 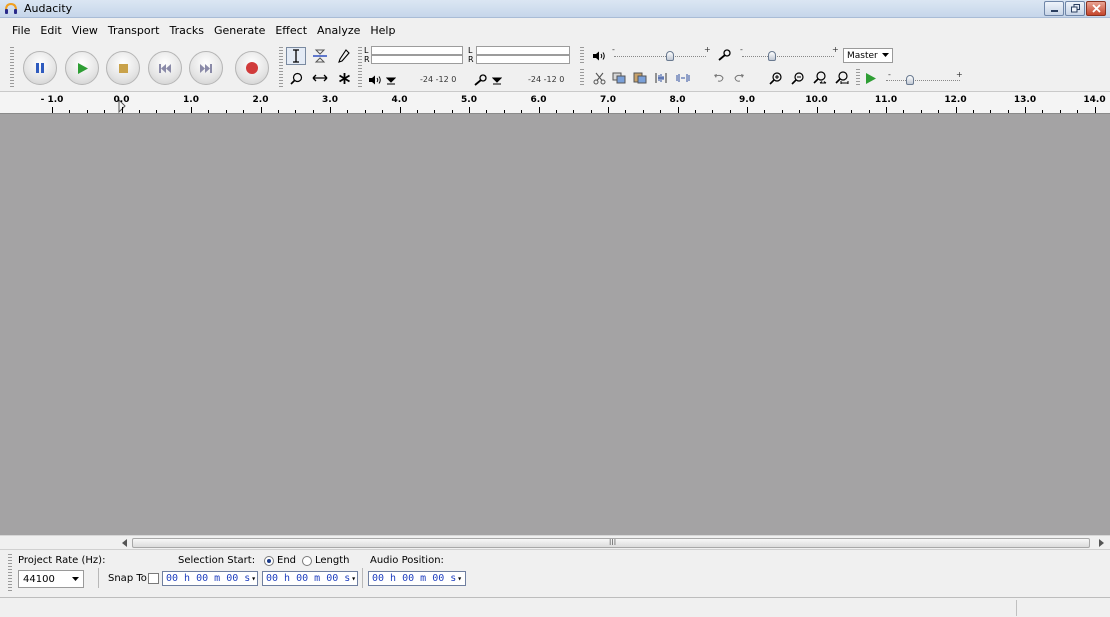 I want to click on skip-to-end-button, so click(x=206, y=68).